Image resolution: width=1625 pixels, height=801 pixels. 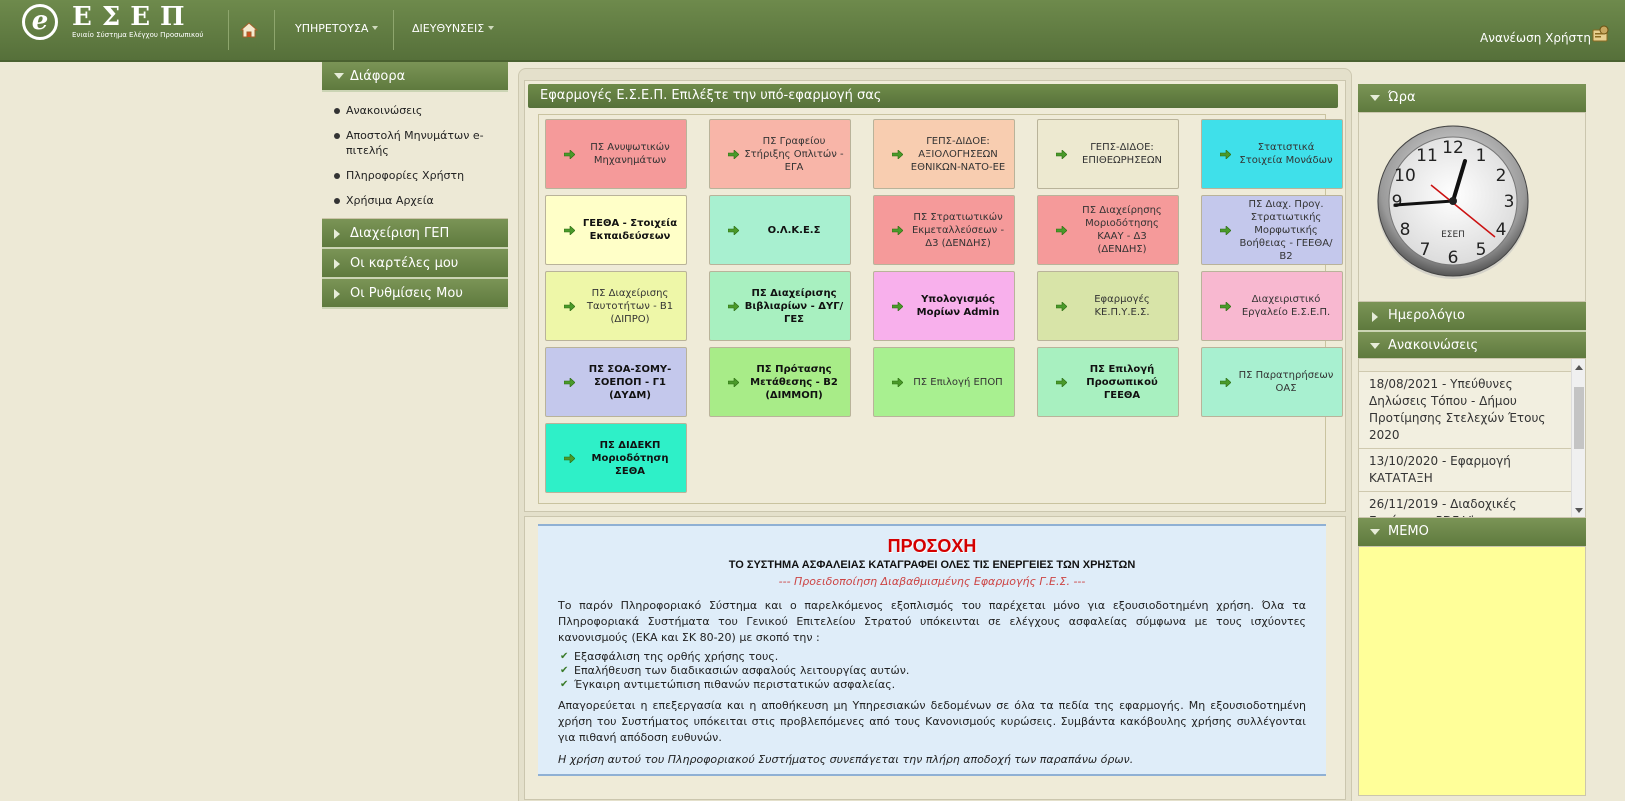 What do you see at coordinates (249, 30) in the screenshot?
I see `home-icon` at bounding box center [249, 30].